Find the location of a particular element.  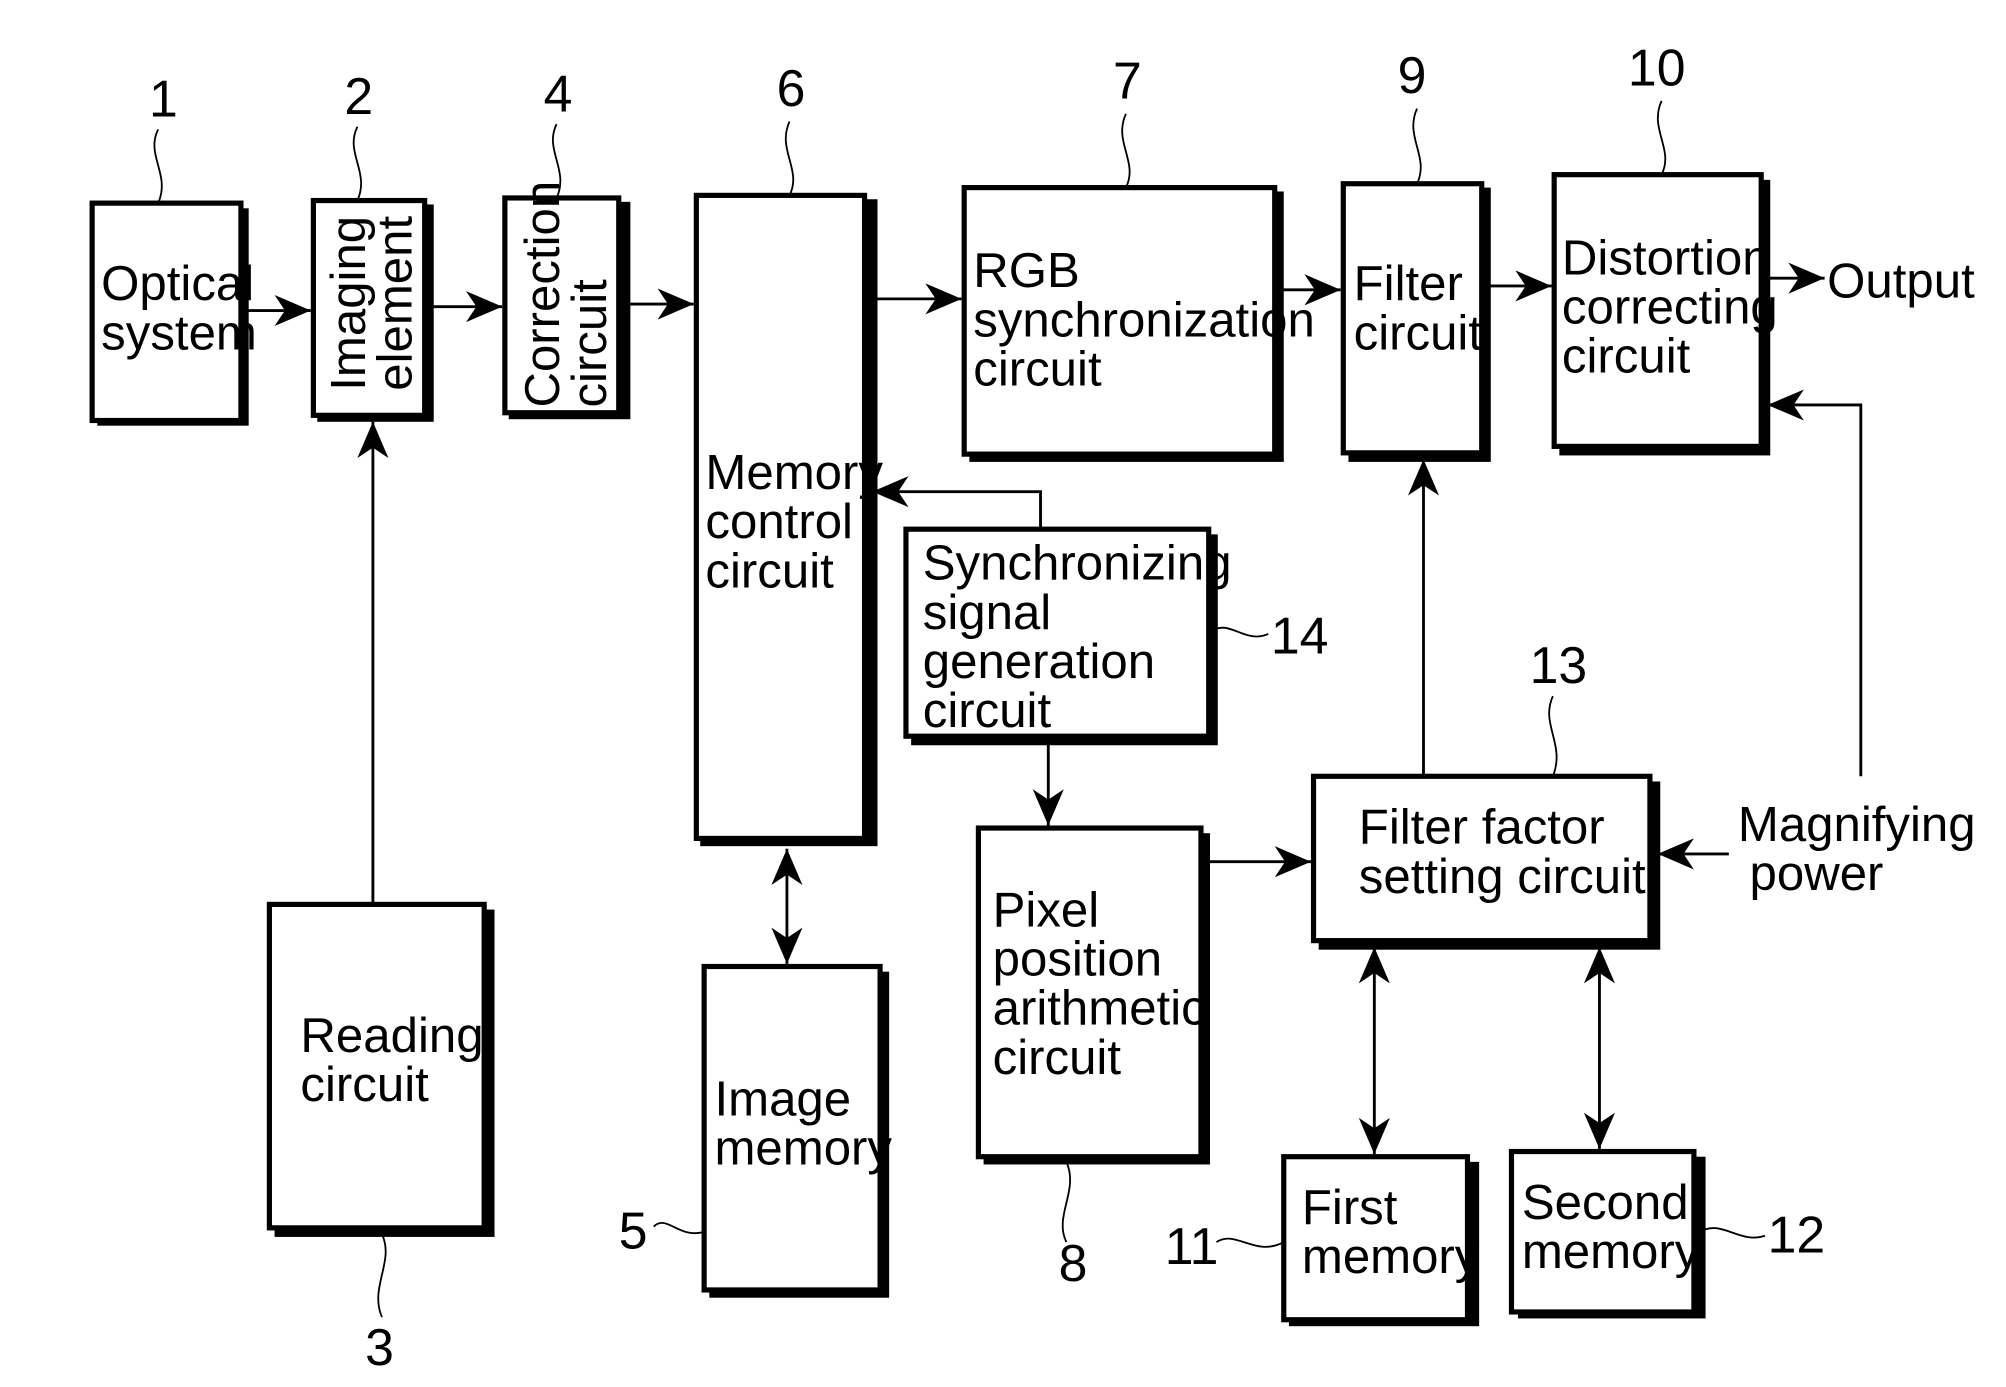

magnifying-power-label: Magnifying is located at coordinates (1857, 824).